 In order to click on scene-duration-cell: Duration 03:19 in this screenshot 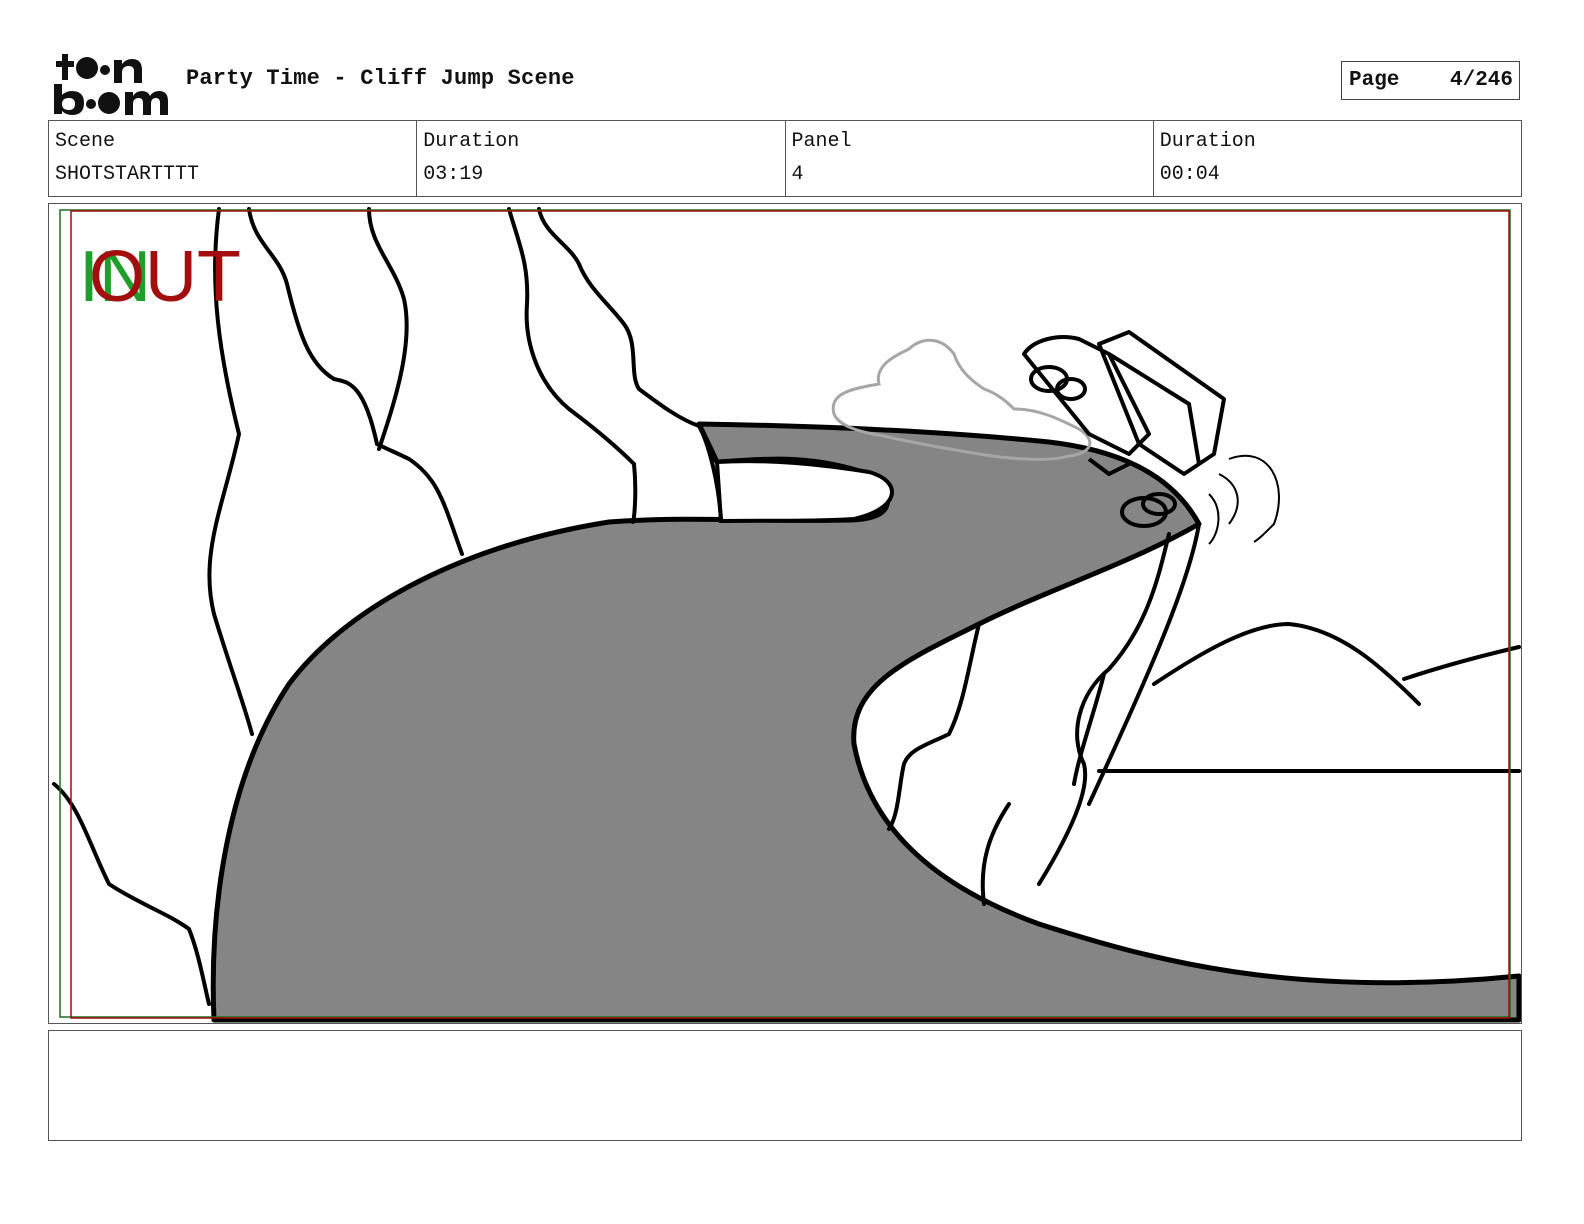, I will do `click(601, 158)`.